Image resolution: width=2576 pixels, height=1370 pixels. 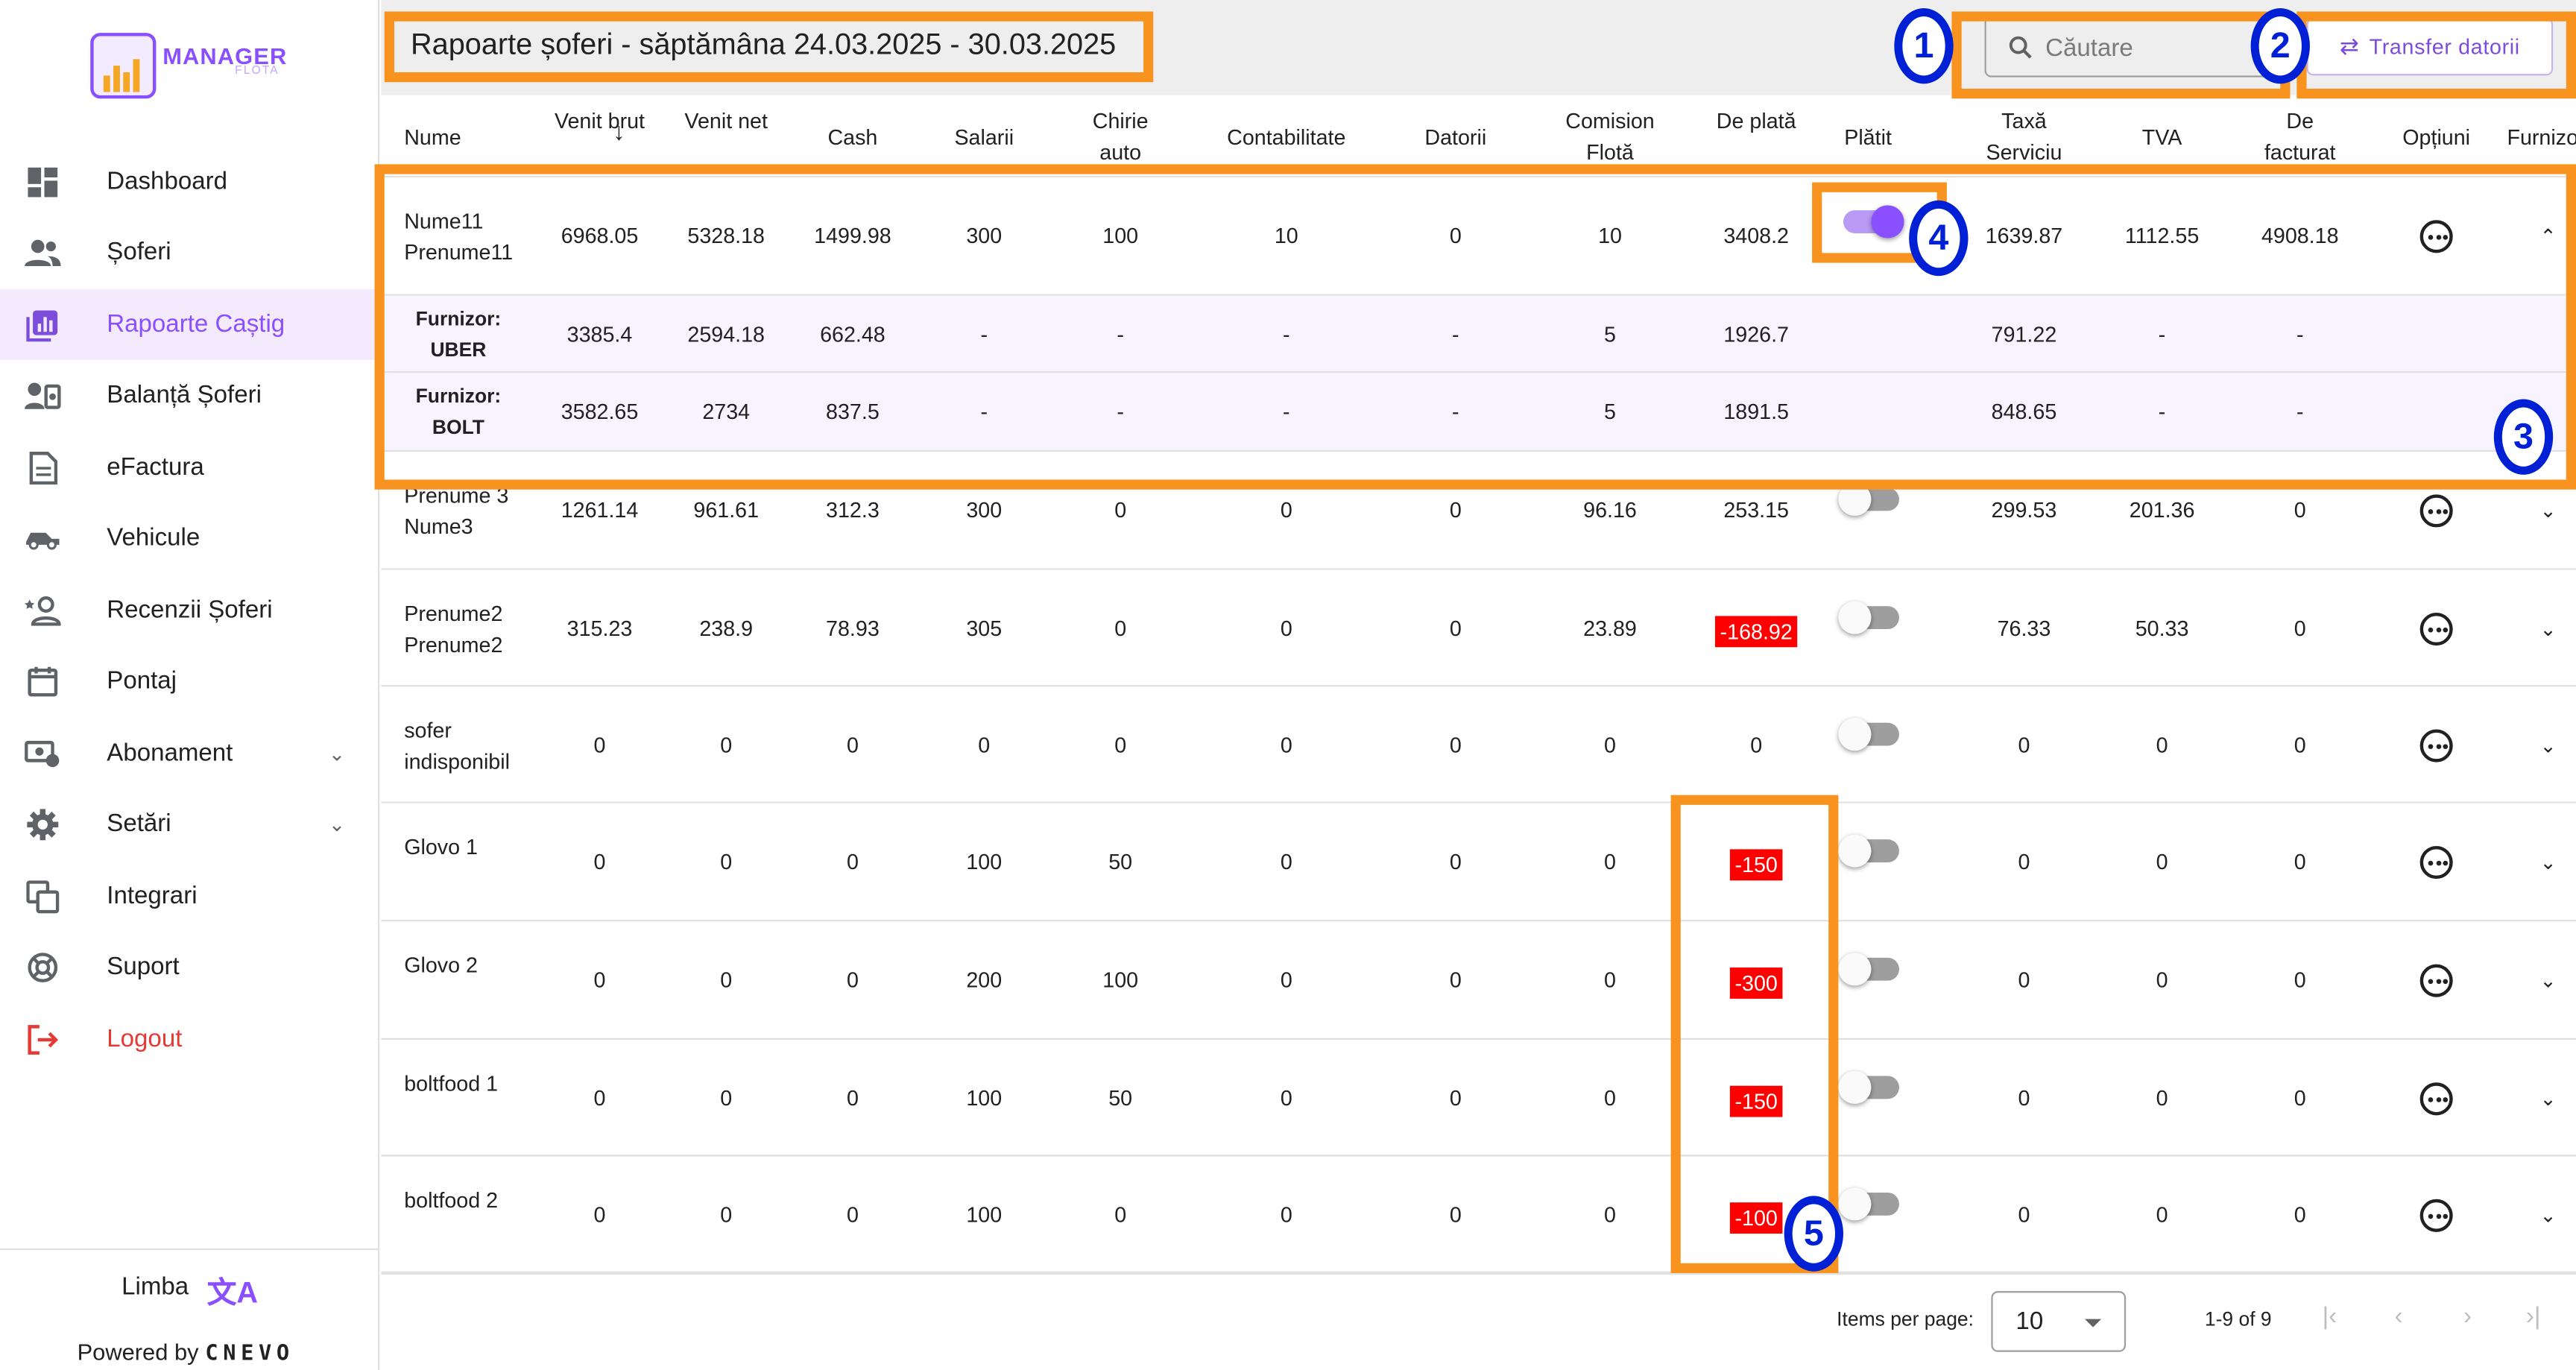 What do you see at coordinates (1756, 120) in the screenshot?
I see `column-header-de-plata: De plată` at bounding box center [1756, 120].